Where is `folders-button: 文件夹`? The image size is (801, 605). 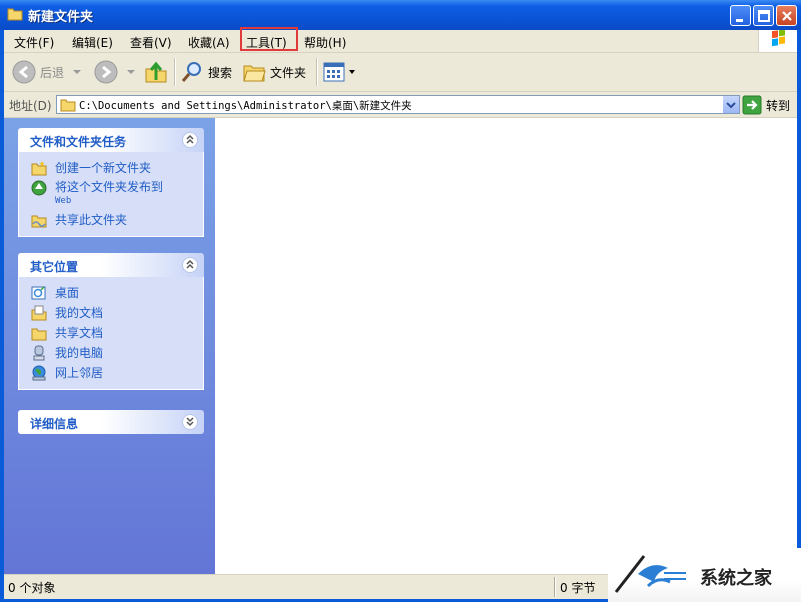
folders-button: 文件夹 is located at coordinates (274, 72).